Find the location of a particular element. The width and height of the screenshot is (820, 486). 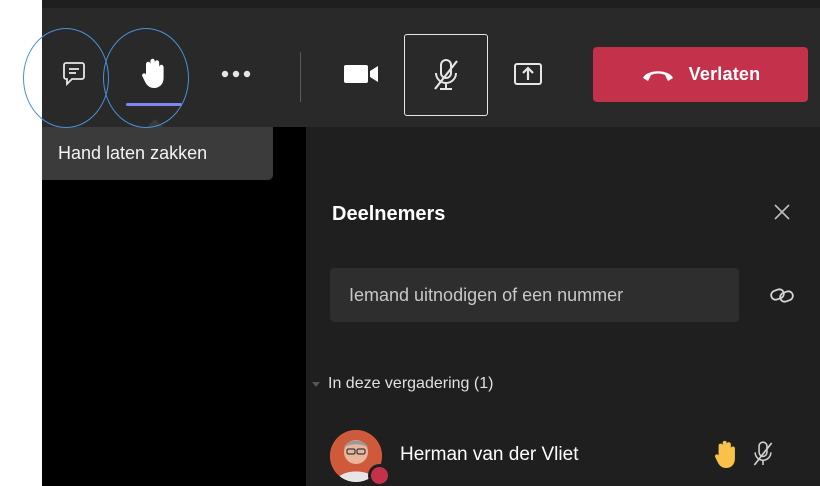

camera-button is located at coordinates (361, 74).